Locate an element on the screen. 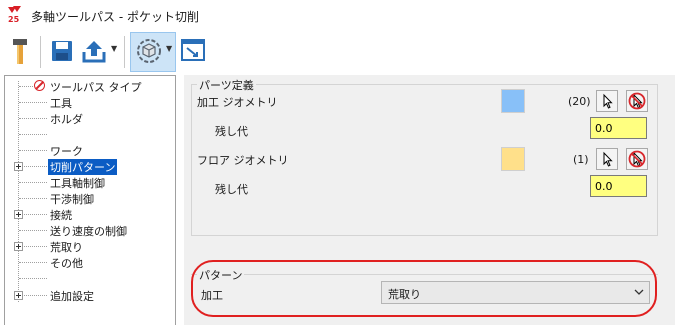  chevron-down-icon is located at coordinates (639, 292).